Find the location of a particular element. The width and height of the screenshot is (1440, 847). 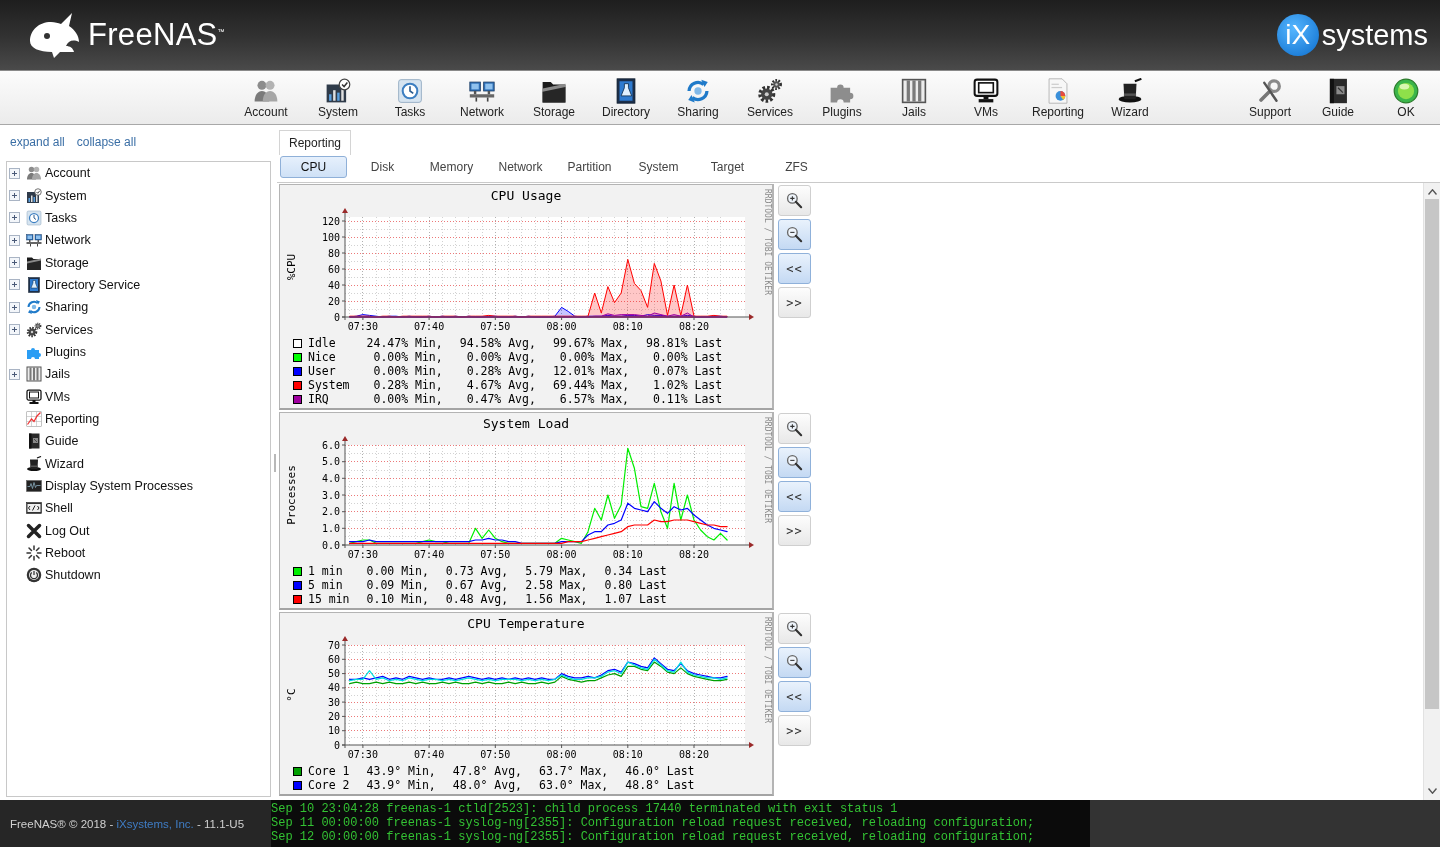

legend-value: 0.00 Min, is located at coordinates (397, 571).